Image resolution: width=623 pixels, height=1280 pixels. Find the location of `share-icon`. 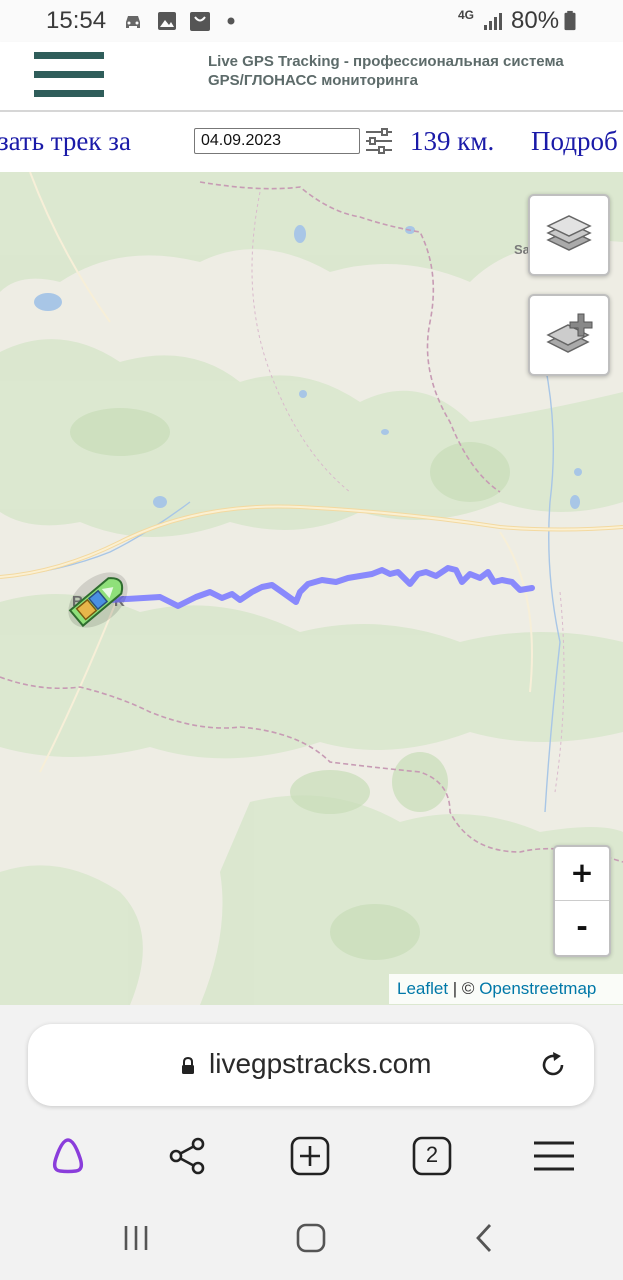

share-icon is located at coordinates (188, 1156).